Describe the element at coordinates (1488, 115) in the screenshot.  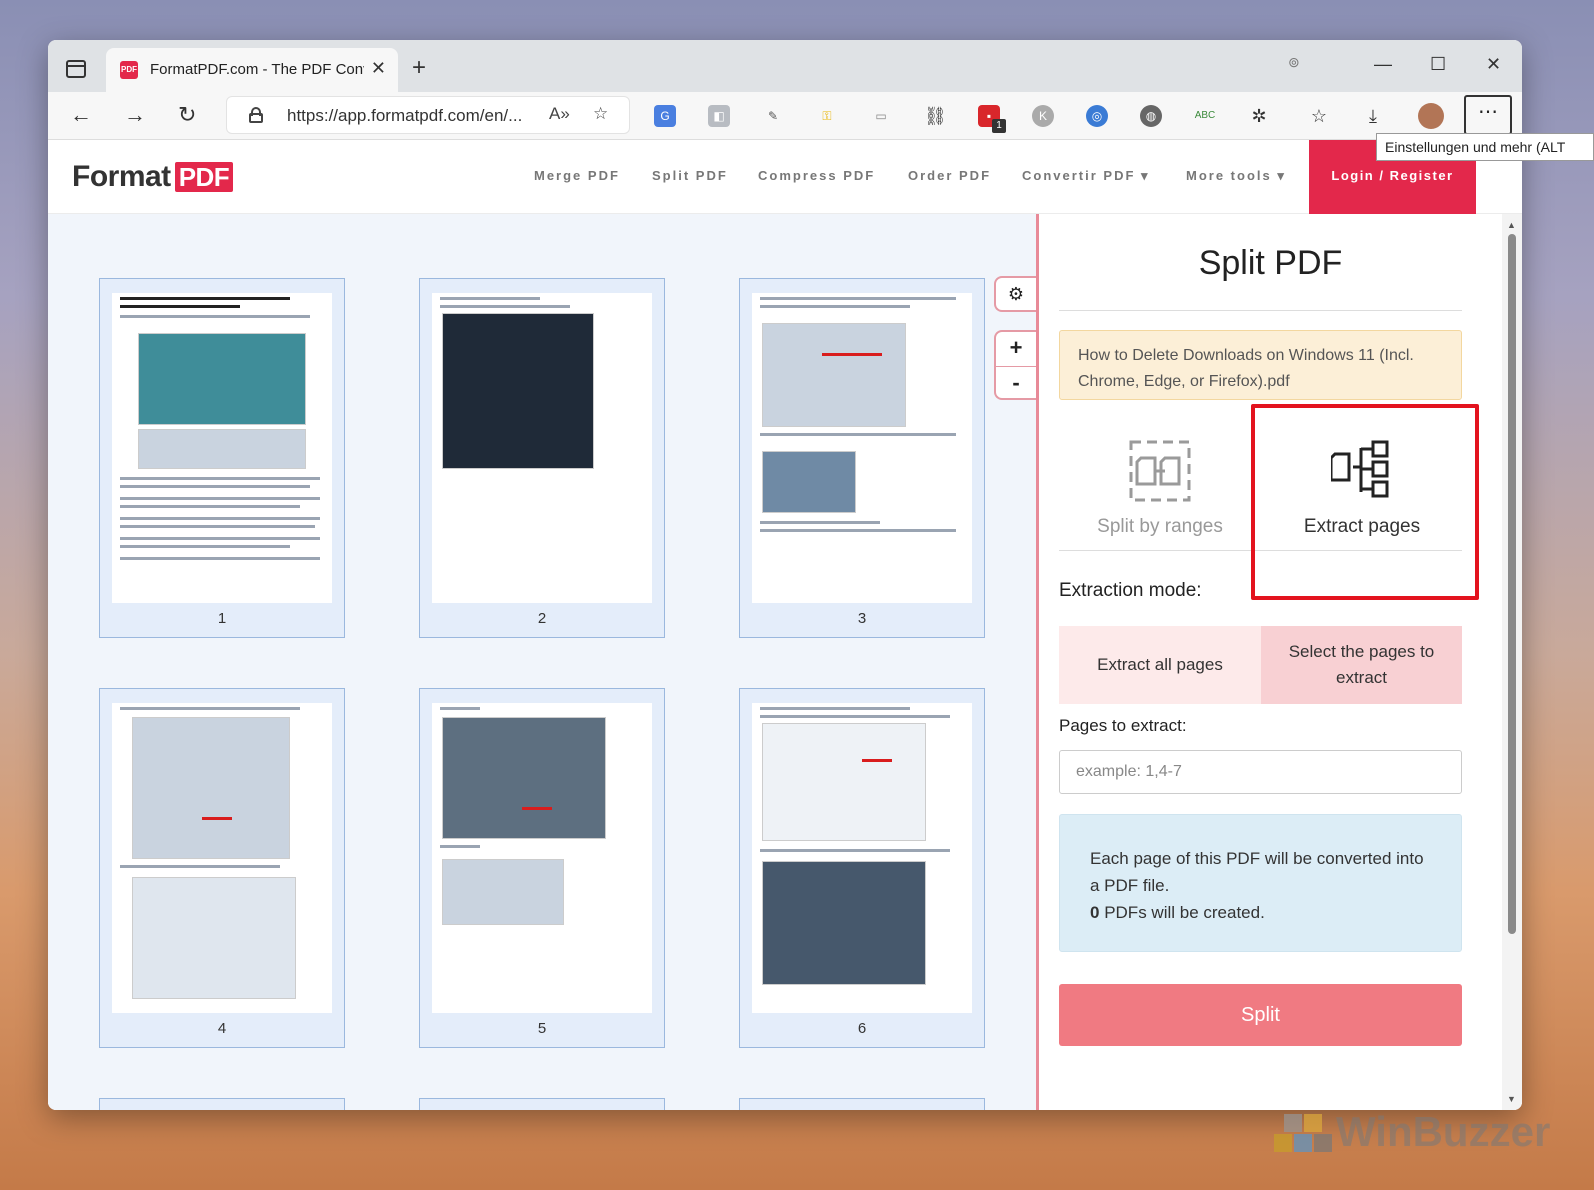
I see `settings-more-button: ⋯` at that location.